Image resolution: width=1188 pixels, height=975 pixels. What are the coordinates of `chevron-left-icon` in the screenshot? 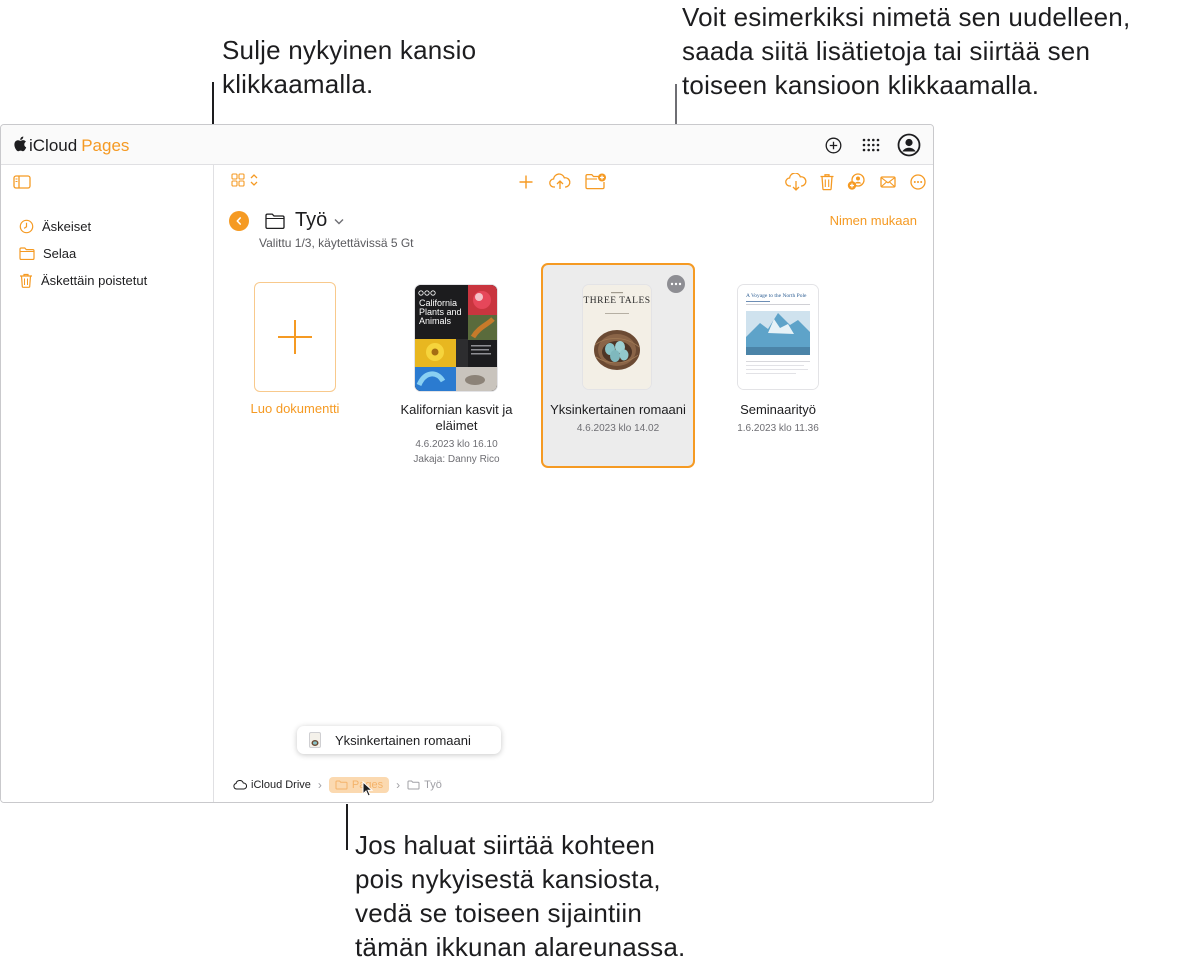 It's located at (238, 220).